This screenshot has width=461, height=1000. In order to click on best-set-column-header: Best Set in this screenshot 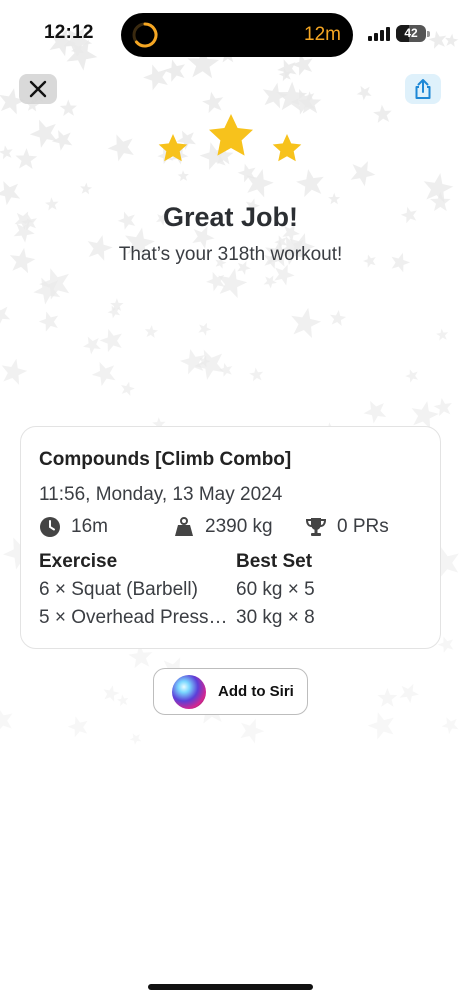, I will do `click(274, 561)`.